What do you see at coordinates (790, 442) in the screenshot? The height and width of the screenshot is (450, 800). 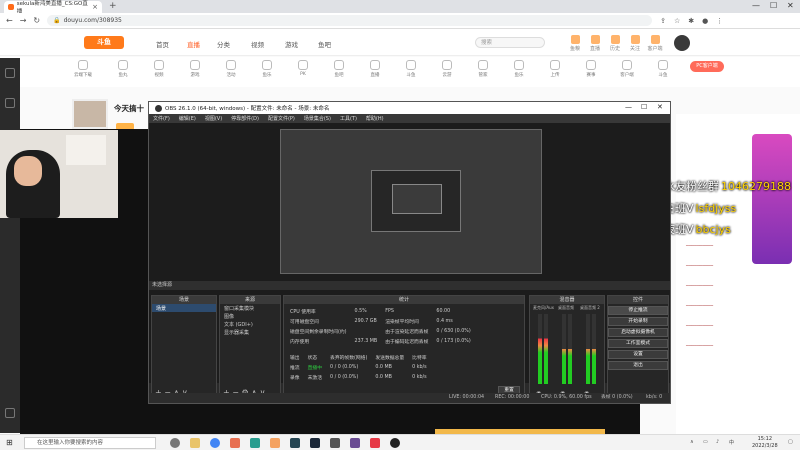 I see `notification-icon: ▢` at bounding box center [790, 442].